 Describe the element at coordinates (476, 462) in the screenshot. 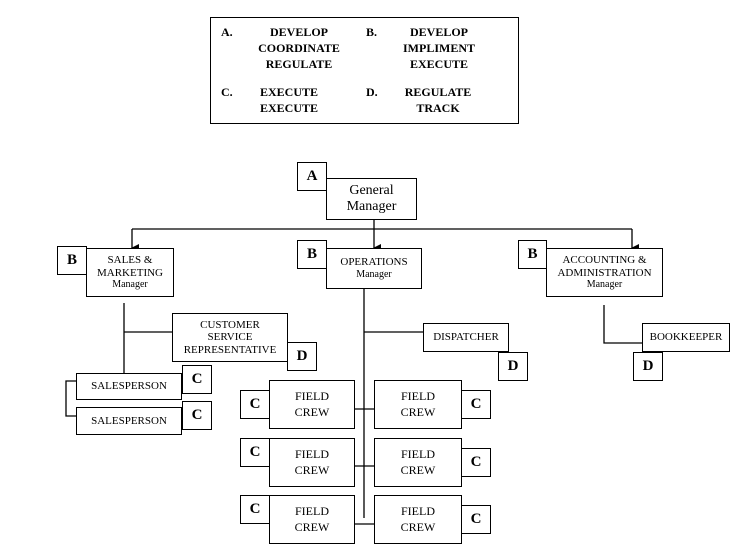

I see `role-tag-c-crew-r2: C` at that location.